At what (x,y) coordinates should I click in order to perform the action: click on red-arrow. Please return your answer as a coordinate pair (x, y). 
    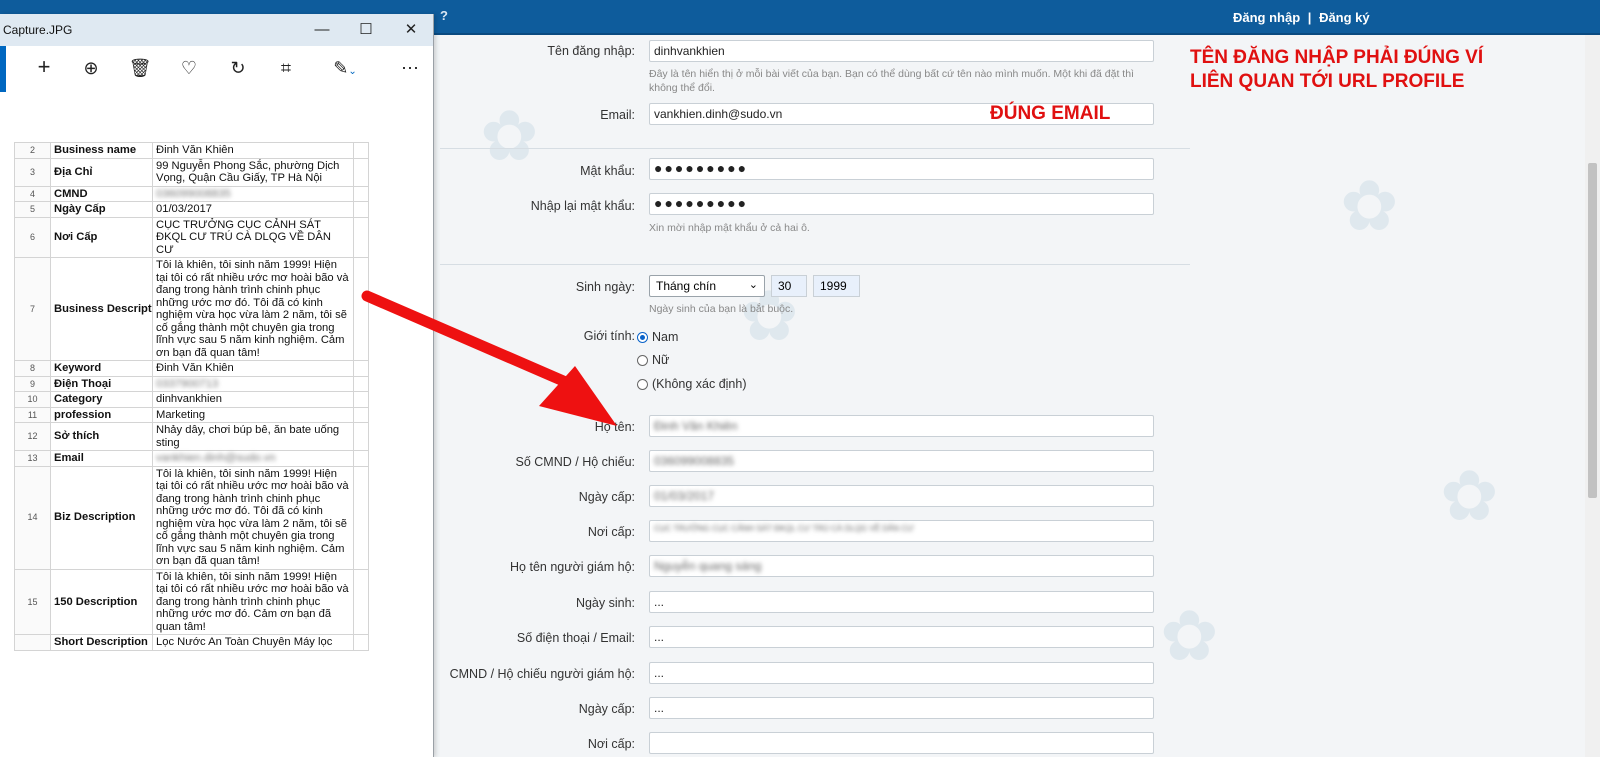
    Looking at the image, I should click on (489, 358).